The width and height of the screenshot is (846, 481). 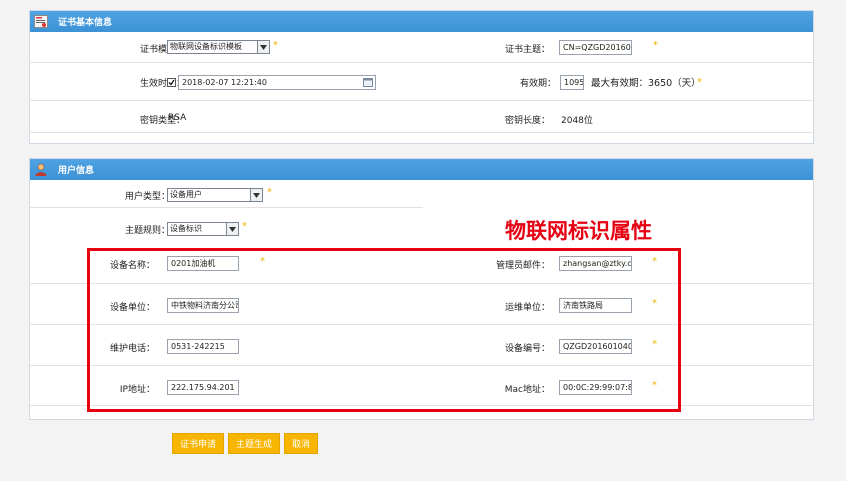 What do you see at coordinates (421, 117) in the screenshot?
I see `cert-row-key: 密钥类型： RSA 密钥长度： 2048位` at bounding box center [421, 117].